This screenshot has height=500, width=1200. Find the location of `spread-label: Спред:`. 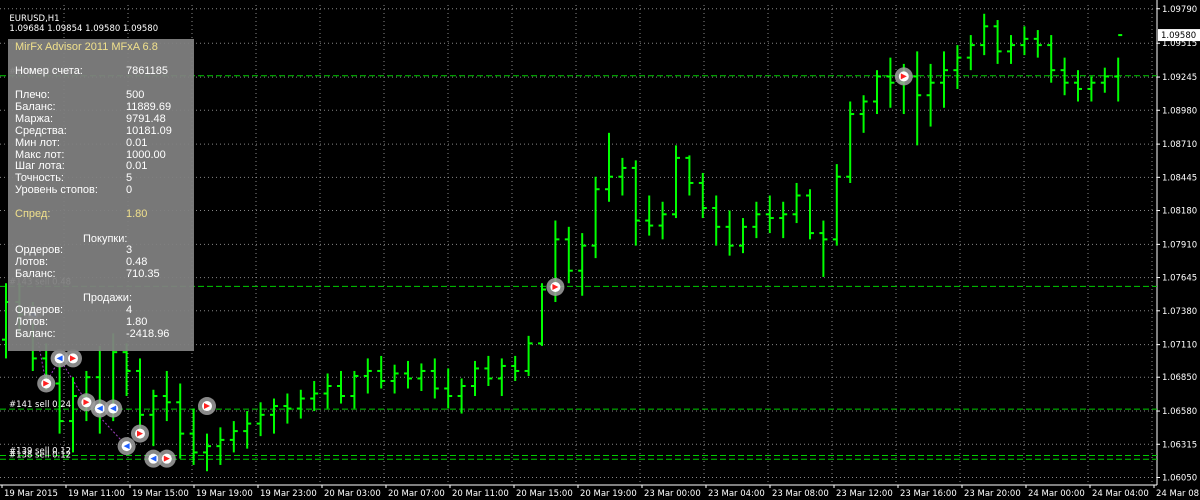

spread-label: Спред: is located at coordinates (33, 214).